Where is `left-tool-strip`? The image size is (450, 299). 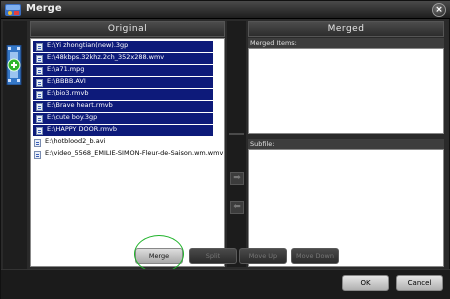 left-tool-strip is located at coordinates (15, 145).